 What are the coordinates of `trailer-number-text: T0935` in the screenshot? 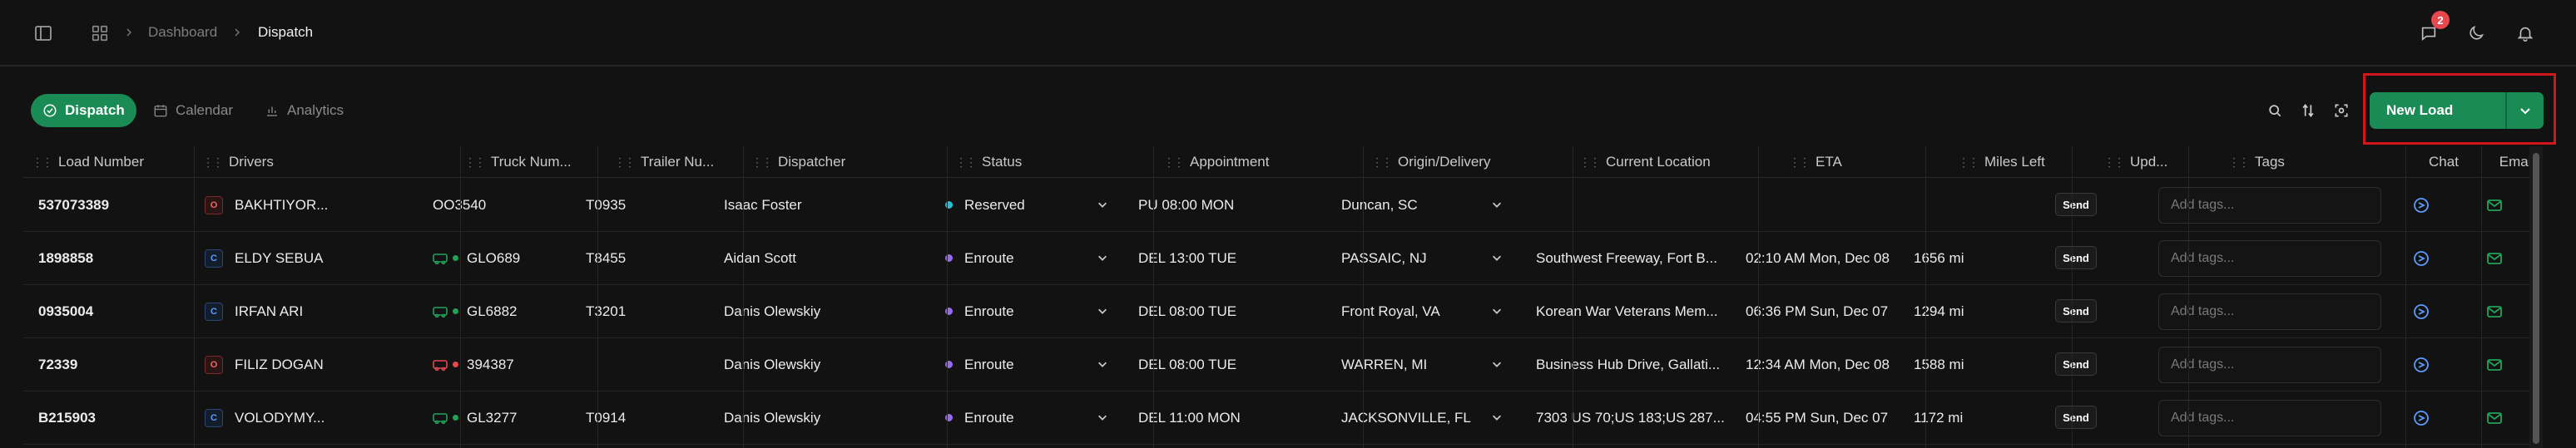 It's located at (606, 204).